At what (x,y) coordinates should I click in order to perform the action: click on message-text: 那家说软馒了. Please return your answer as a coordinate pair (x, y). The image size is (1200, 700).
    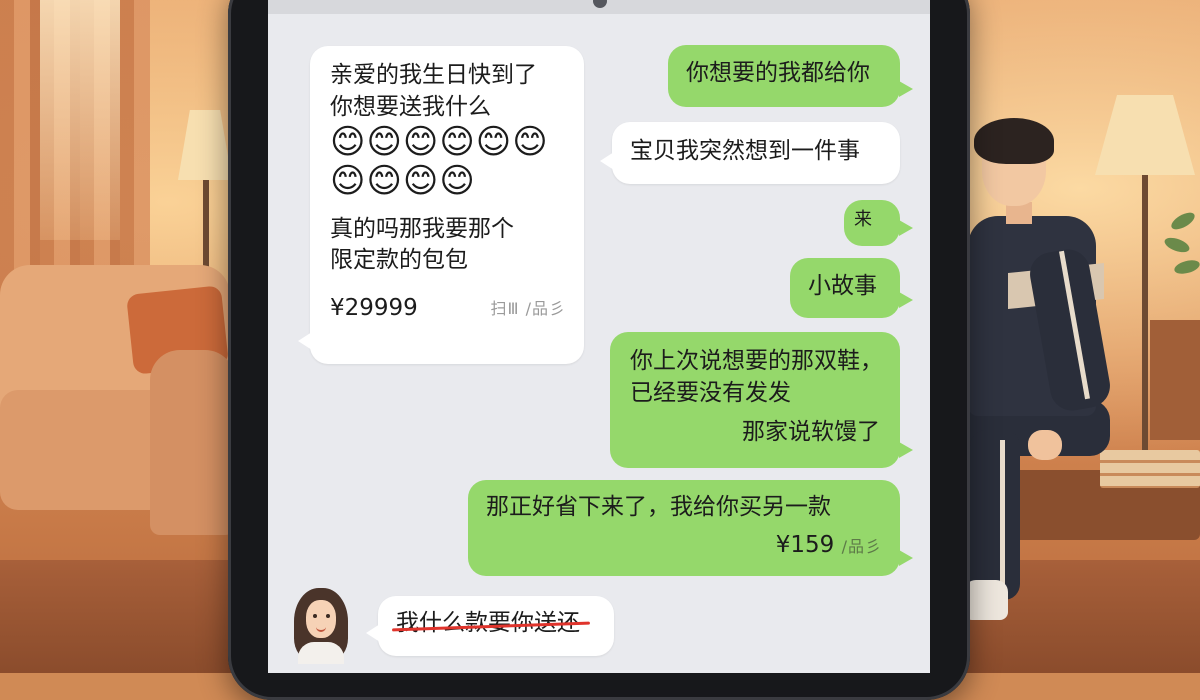
    Looking at the image, I should click on (811, 432).